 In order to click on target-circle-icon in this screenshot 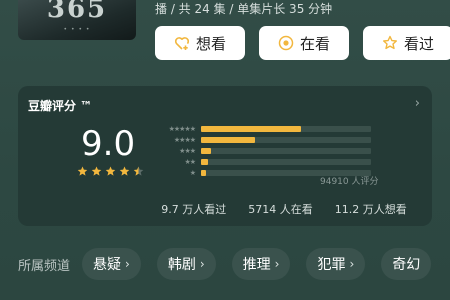, I will do `click(286, 43)`.